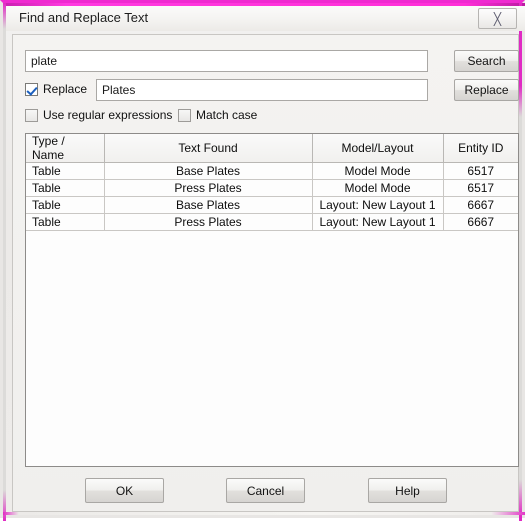  I want to click on replace-checkbox-label: Replace, so click(65, 89).